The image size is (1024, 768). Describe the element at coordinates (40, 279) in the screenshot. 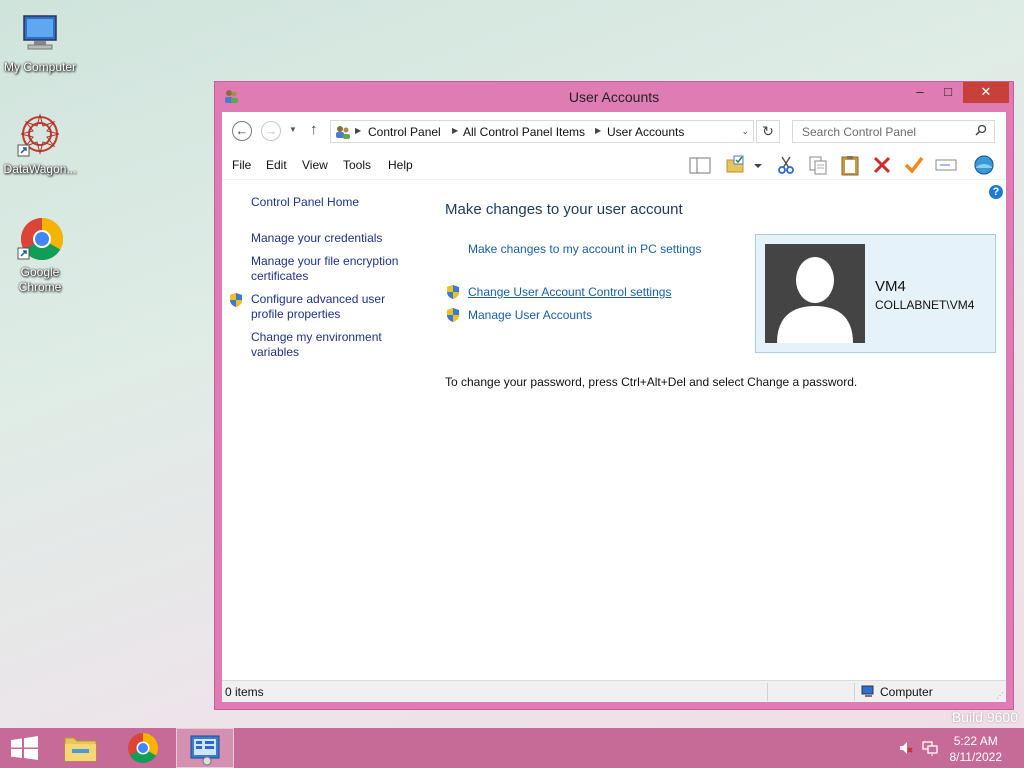

I see `desktop-icon-label: Google Chrome` at that location.